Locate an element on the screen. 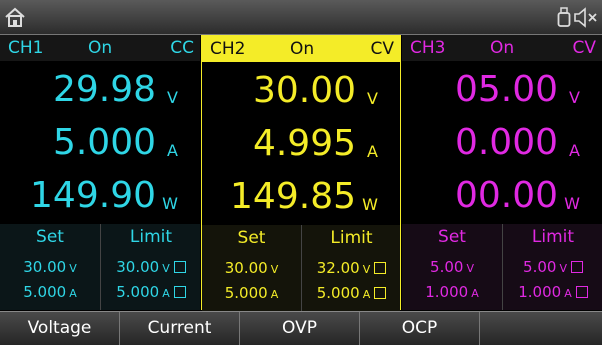  home-icon is located at coordinates (15, 17).